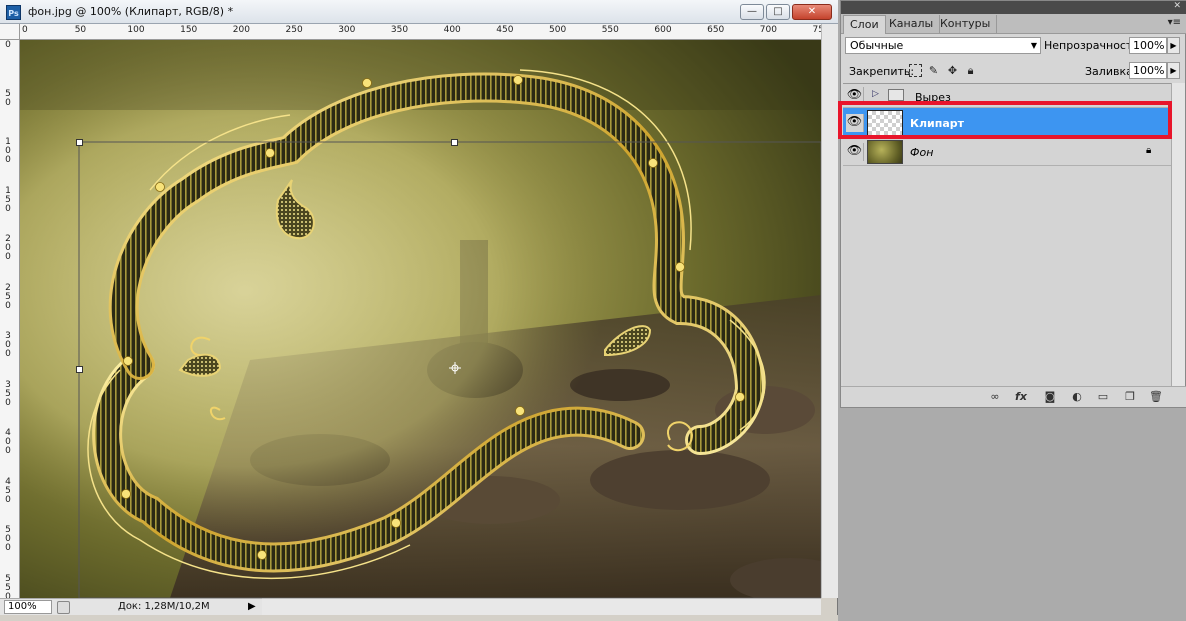 Image resolution: width=1186 pixels, height=621 pixels. Describe the element at coordinates (877, 45) in the screenshot. I see `blend-mode-value: Обычные` at that location.